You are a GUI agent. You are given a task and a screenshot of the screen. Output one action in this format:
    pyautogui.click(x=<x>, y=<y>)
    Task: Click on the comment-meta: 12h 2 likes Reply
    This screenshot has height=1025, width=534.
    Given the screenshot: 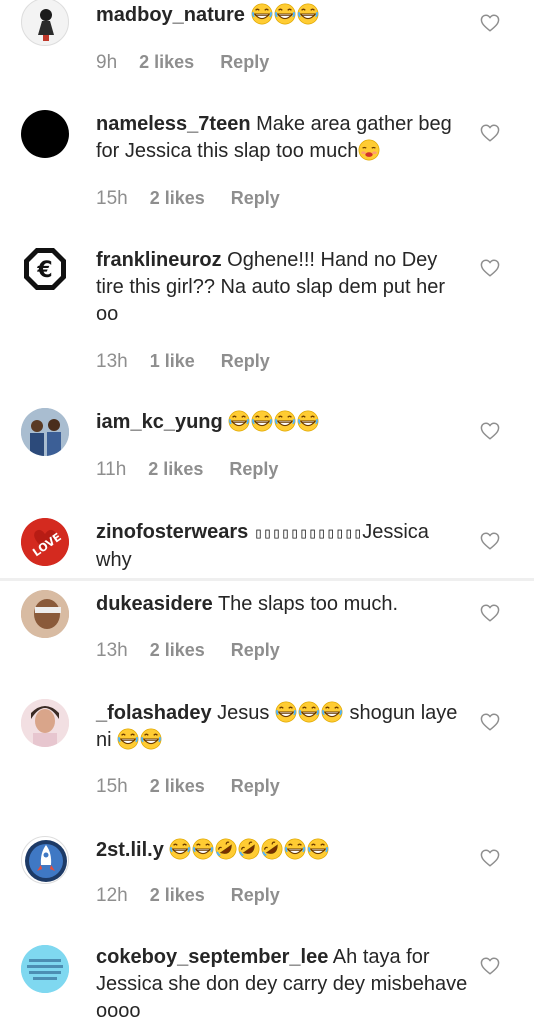 What is the action you would take?
    pyautogui.click(x=188, y=896)
    